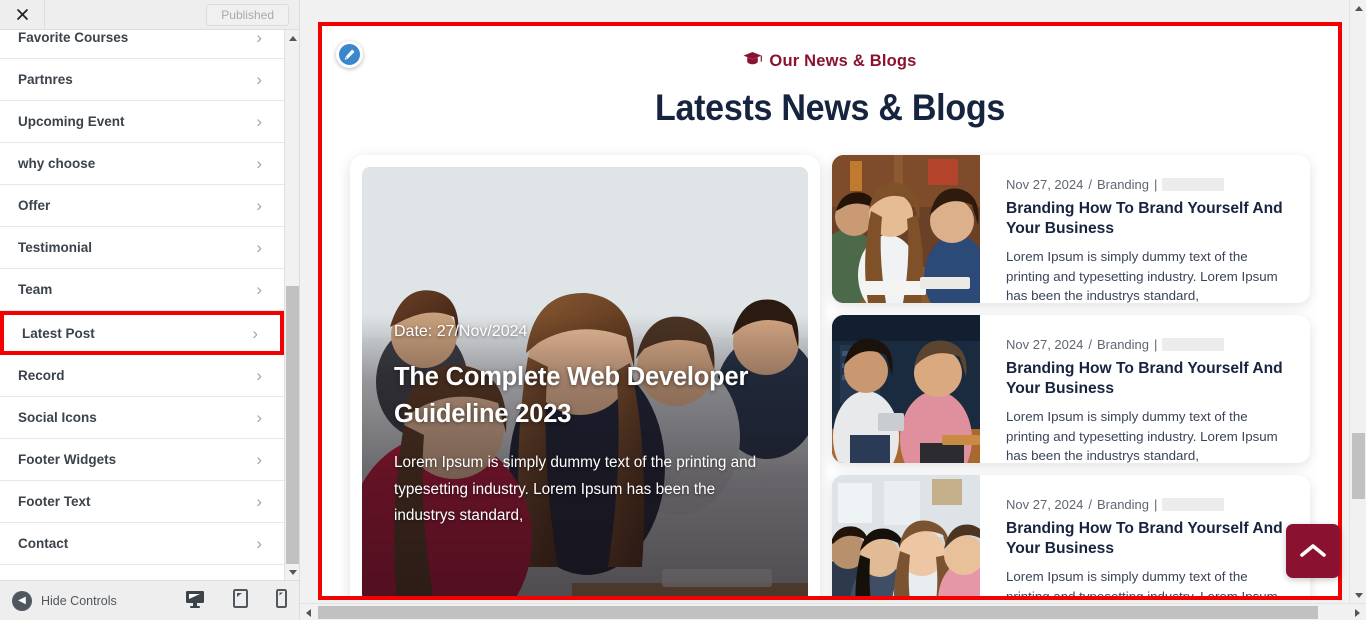 Image resolution: width=1366 pixels, height=620 pixels. I want to click on graduation-cap-icon, so click(753, 61).